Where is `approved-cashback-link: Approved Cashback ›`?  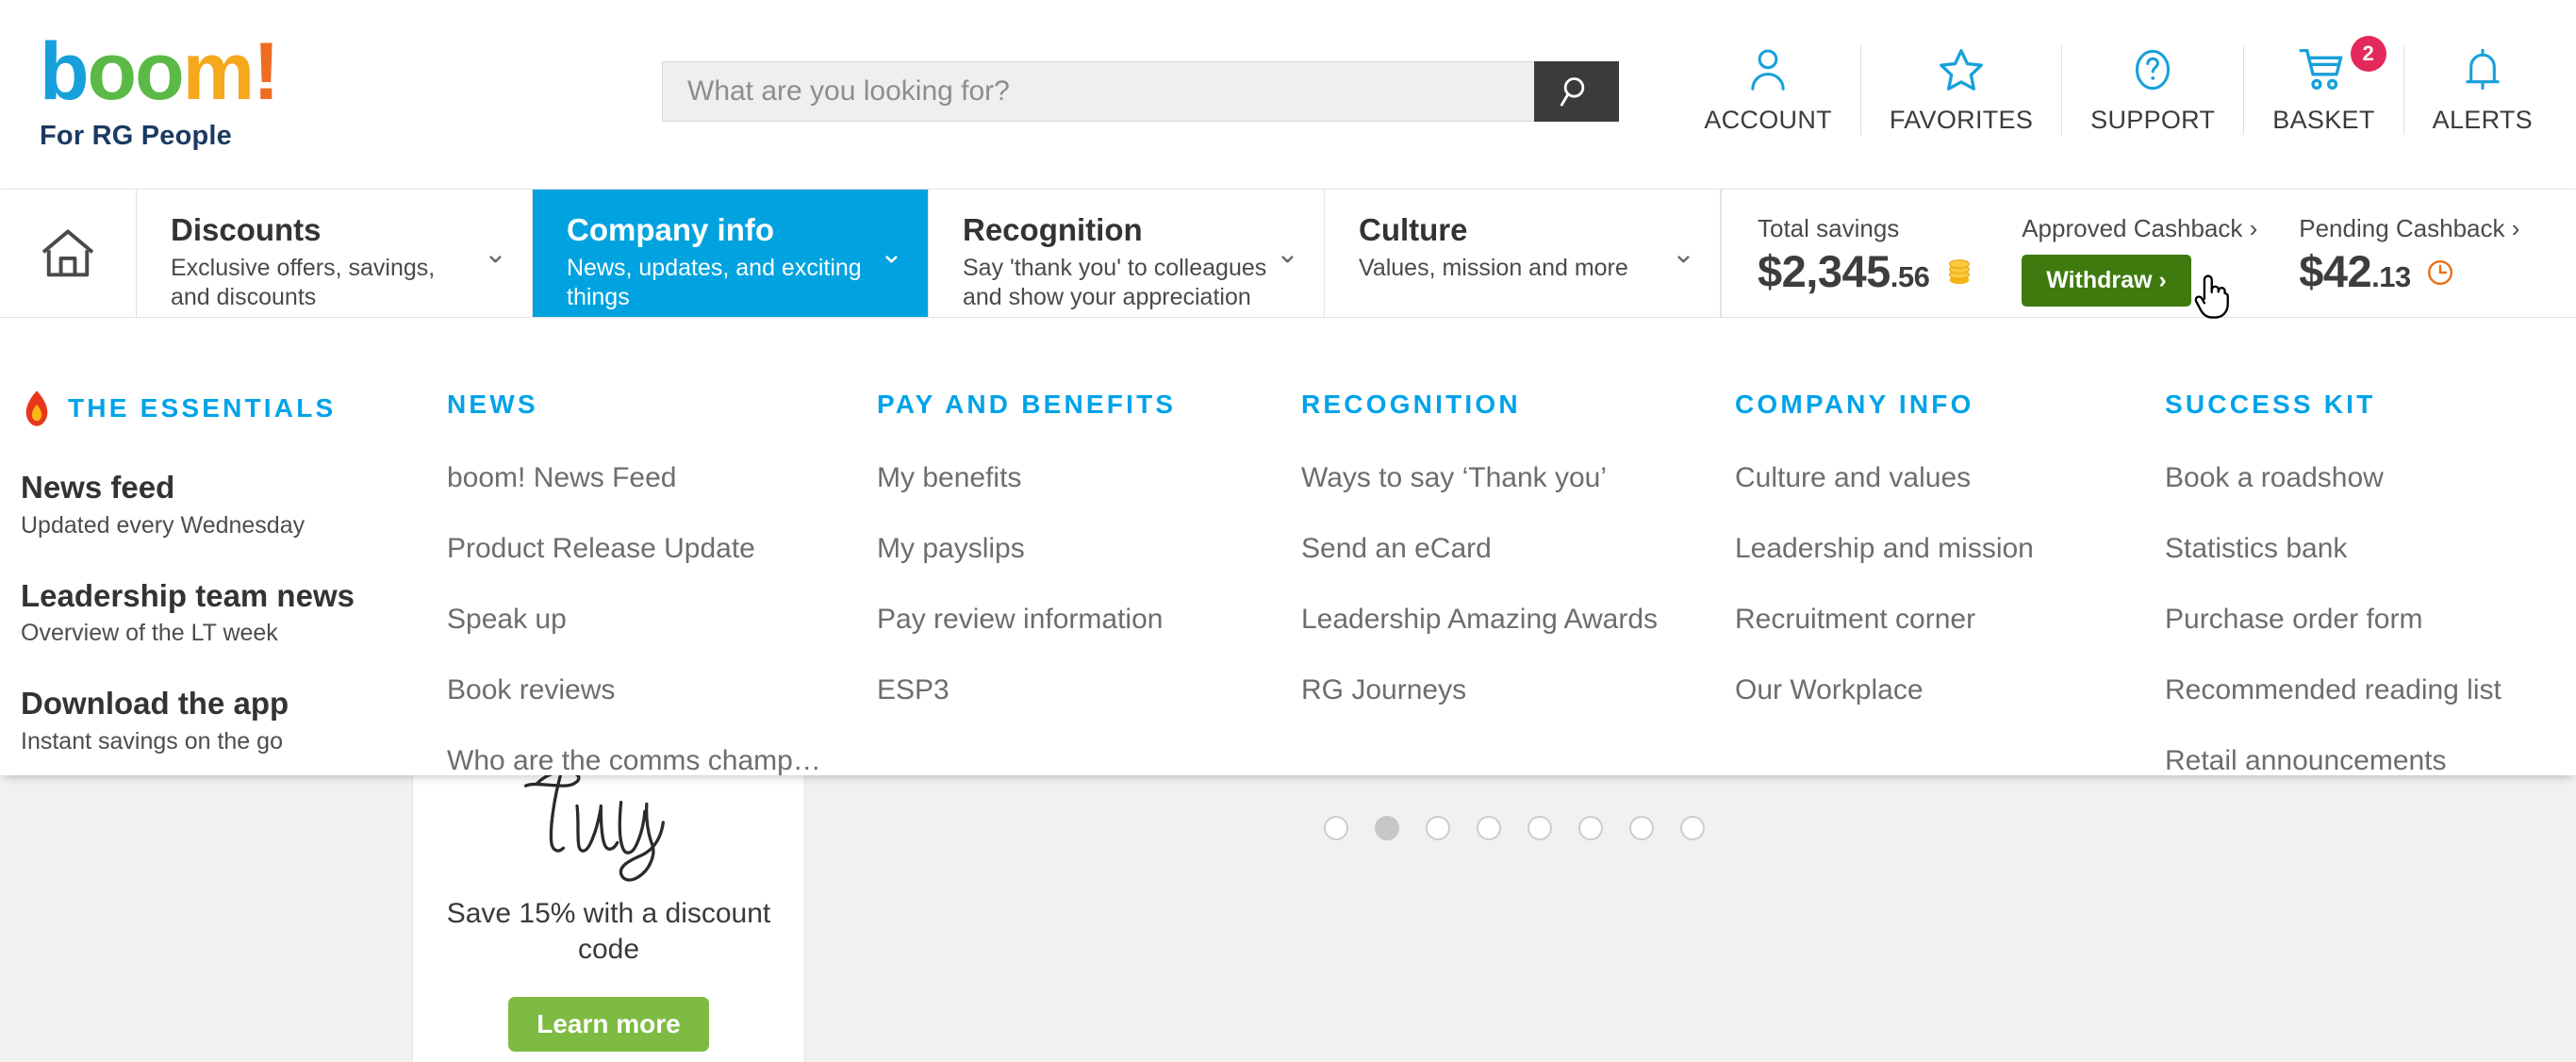 approved-cashback-link: Approved Cashback › is located at coordinates (2139, 228).